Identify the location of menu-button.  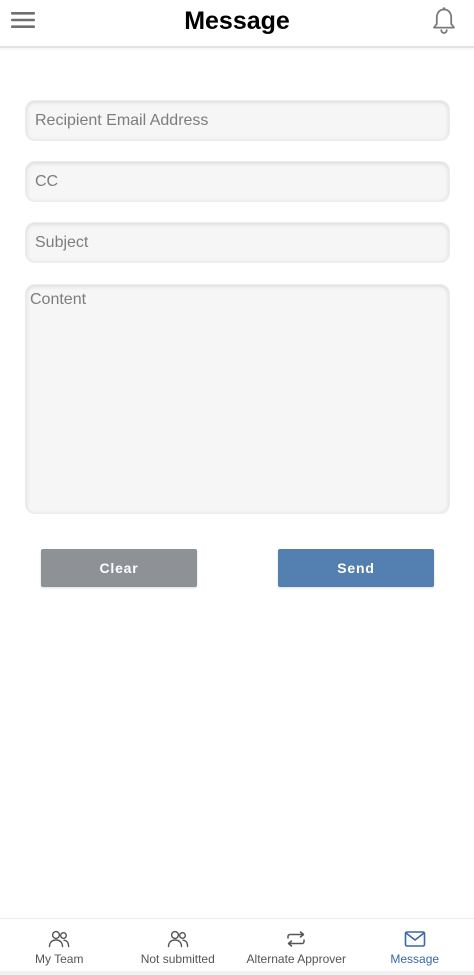
(23, 20).